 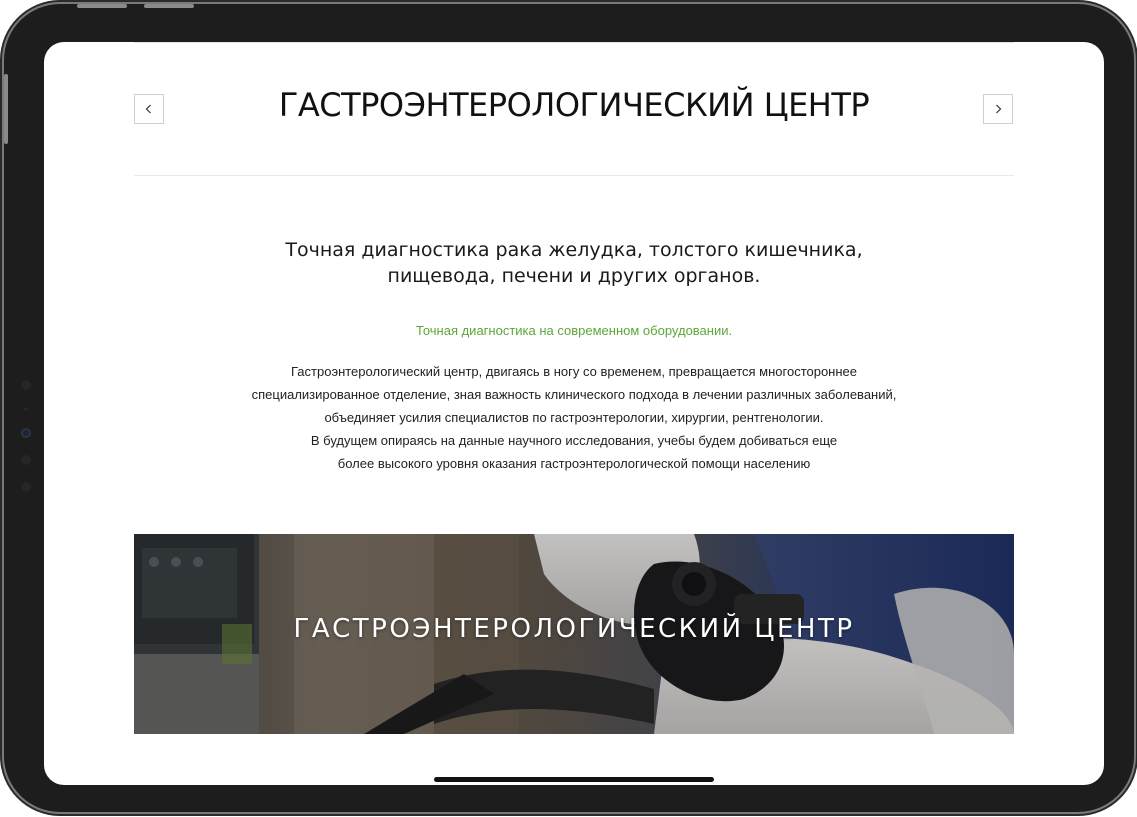 I want to click on power-button, so click(x=6, y=109).